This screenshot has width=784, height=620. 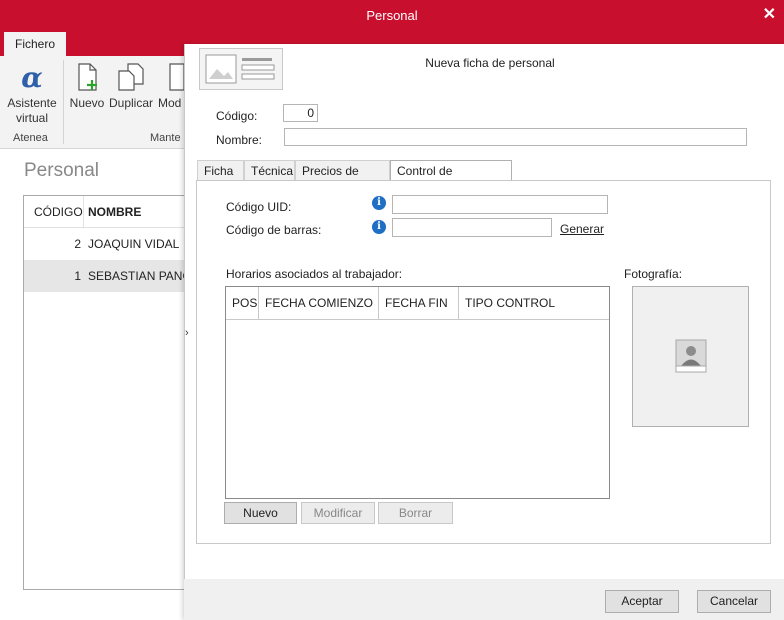 I want to click on horarios-label: Horarios asociados al trabajador:, so click(x=314, y=274).